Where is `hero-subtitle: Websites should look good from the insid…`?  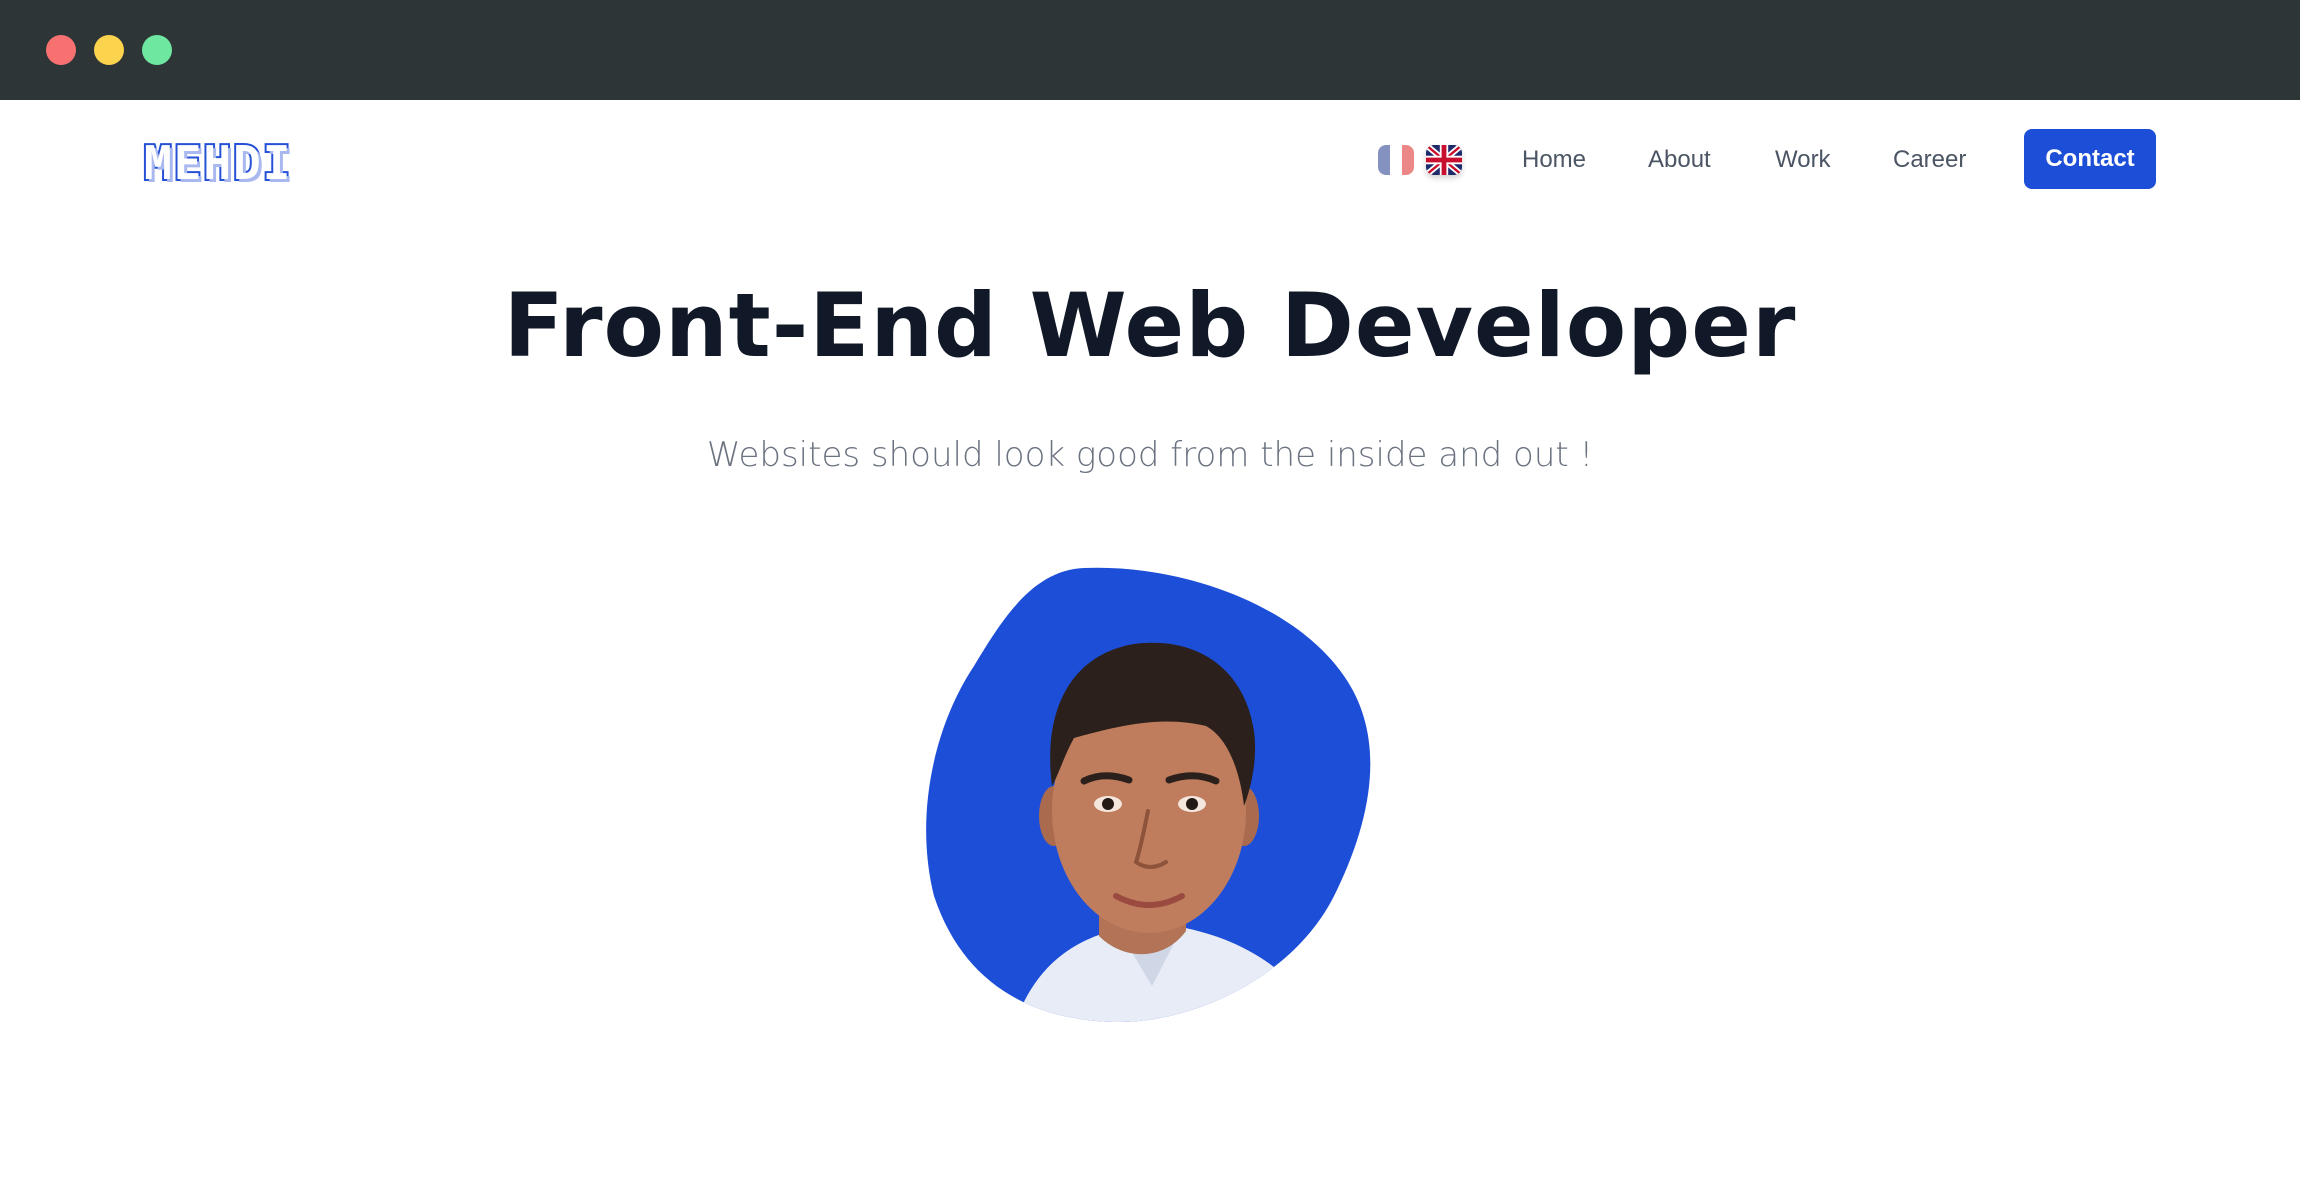 hero-subtitle: Websites should look good from the insid… is located at coordinates (1150, 455).